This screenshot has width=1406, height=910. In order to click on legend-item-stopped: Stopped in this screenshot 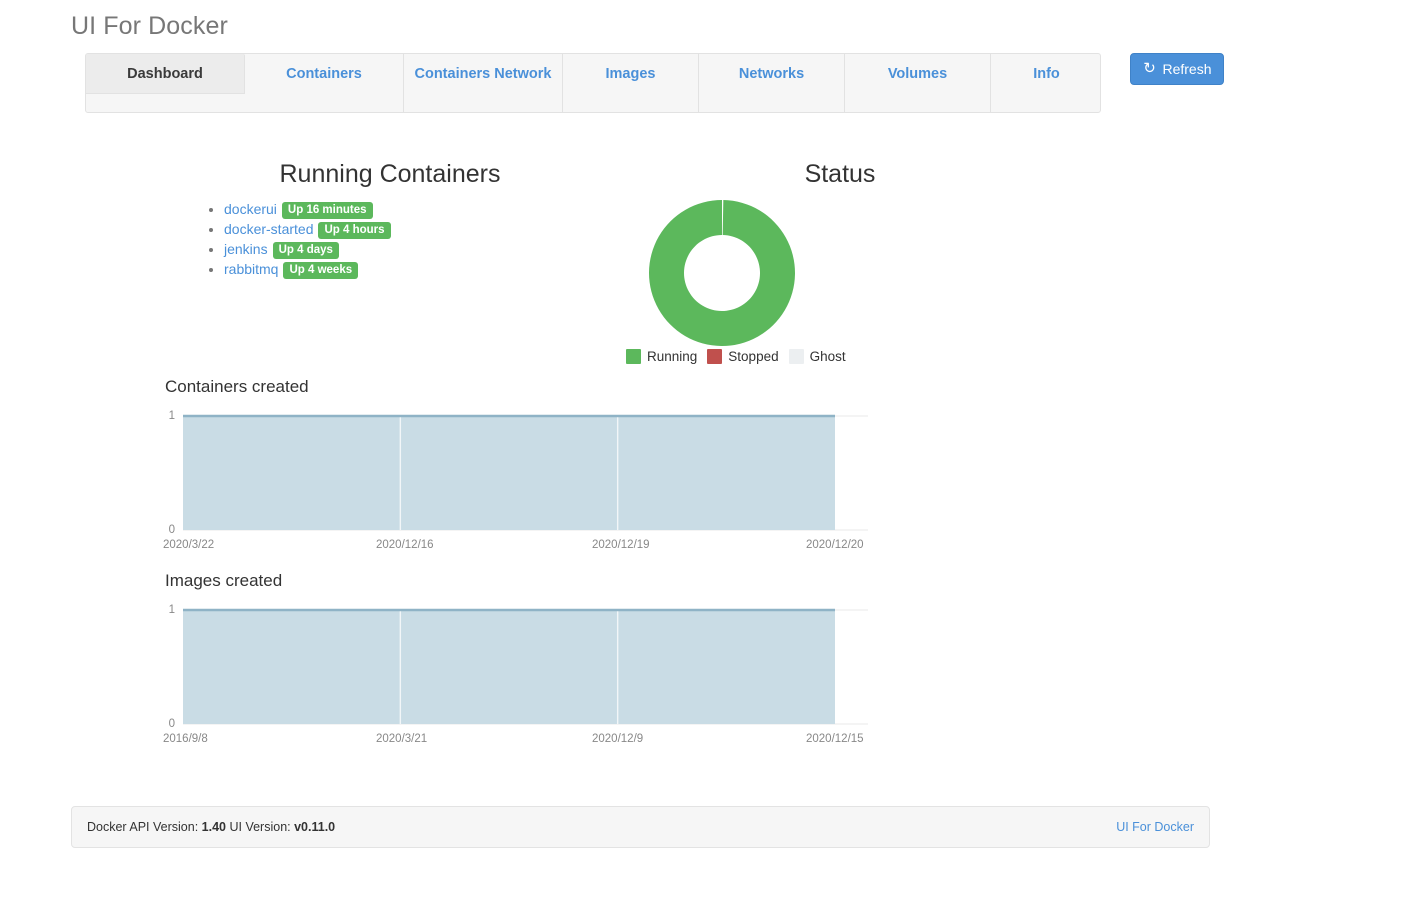, I will do `click(743, 356)`.